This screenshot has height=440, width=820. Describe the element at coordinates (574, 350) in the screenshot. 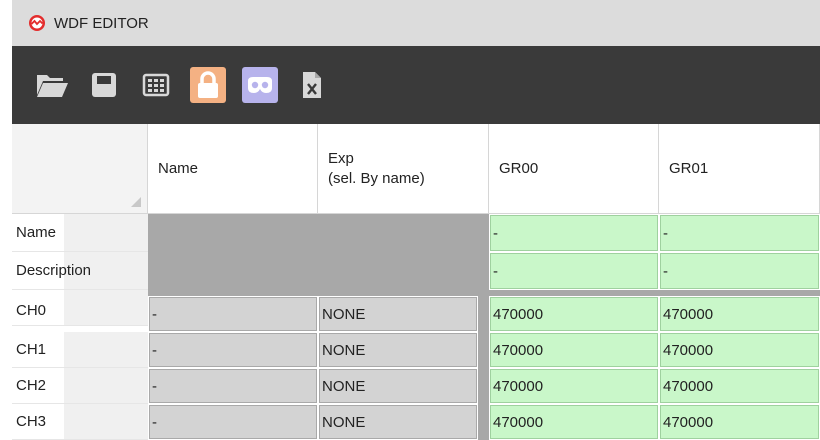

I see `ch1-gr00-cell: 470000` at that location.